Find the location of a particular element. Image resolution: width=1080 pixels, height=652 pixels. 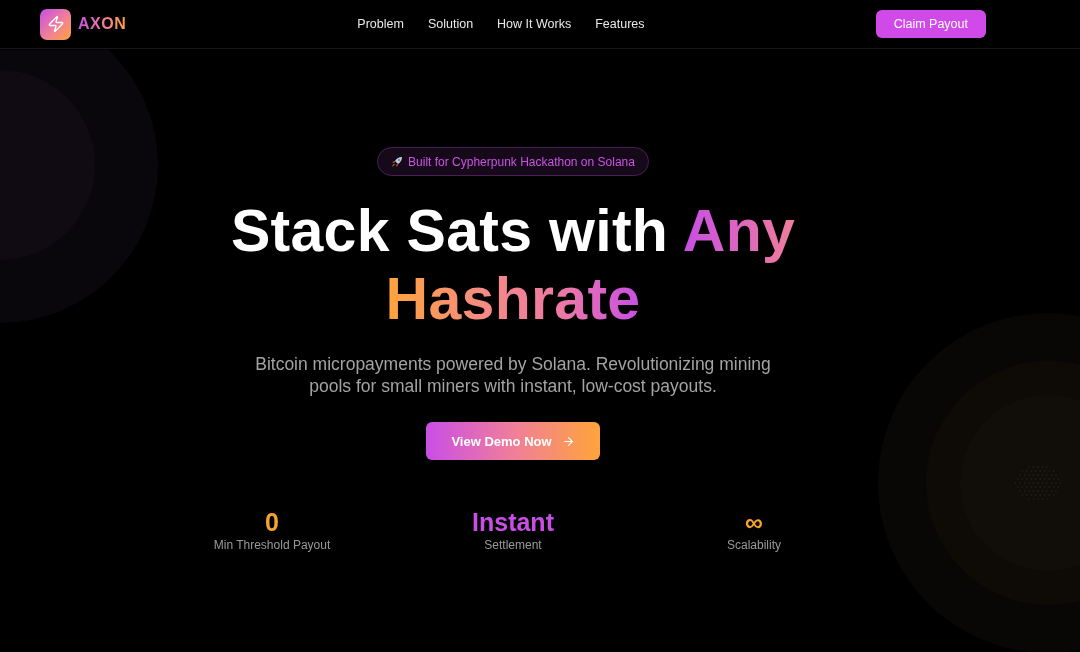

nav-link: Problem is located at coordinates (380, 24).